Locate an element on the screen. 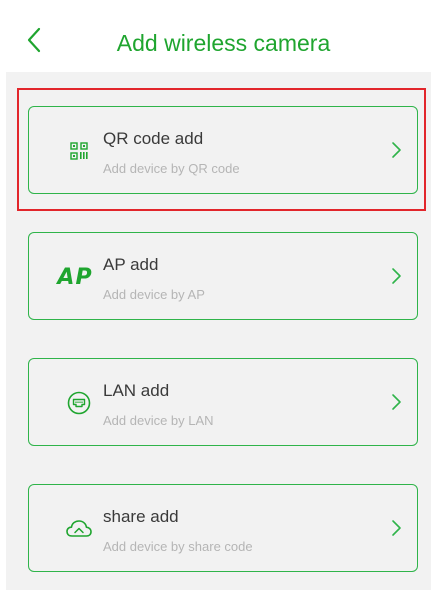  ap-icon: AP is located at coordinates (75, 277).